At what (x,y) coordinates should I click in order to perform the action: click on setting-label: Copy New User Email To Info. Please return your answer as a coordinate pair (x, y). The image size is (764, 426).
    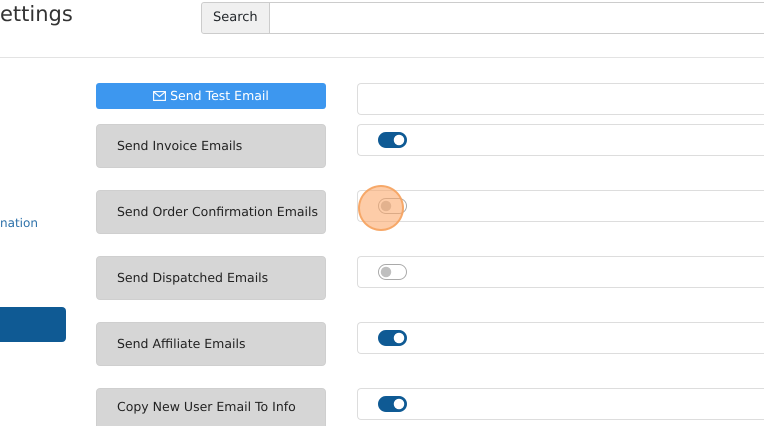
    Looking at the image, I should click on (211, 407).